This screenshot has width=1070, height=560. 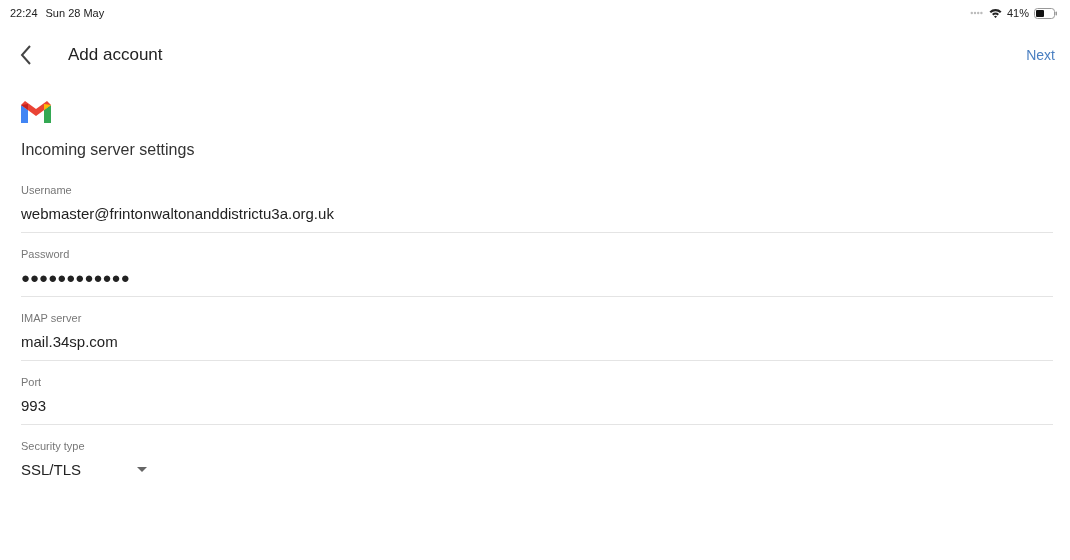 I want to click on field-label: Port, so click(x=31, y=382).